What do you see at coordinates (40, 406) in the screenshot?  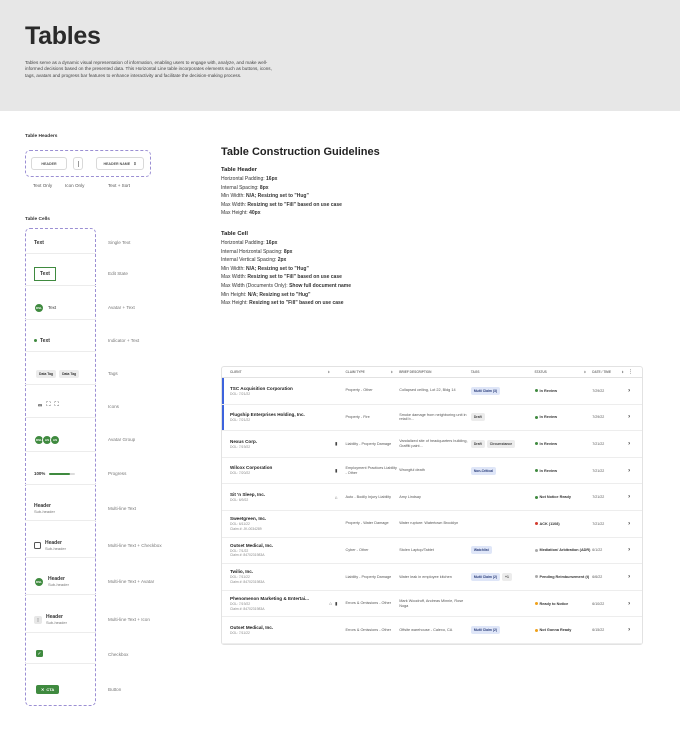 I see `link-icon: ∞` at bounding box center [40, 406].